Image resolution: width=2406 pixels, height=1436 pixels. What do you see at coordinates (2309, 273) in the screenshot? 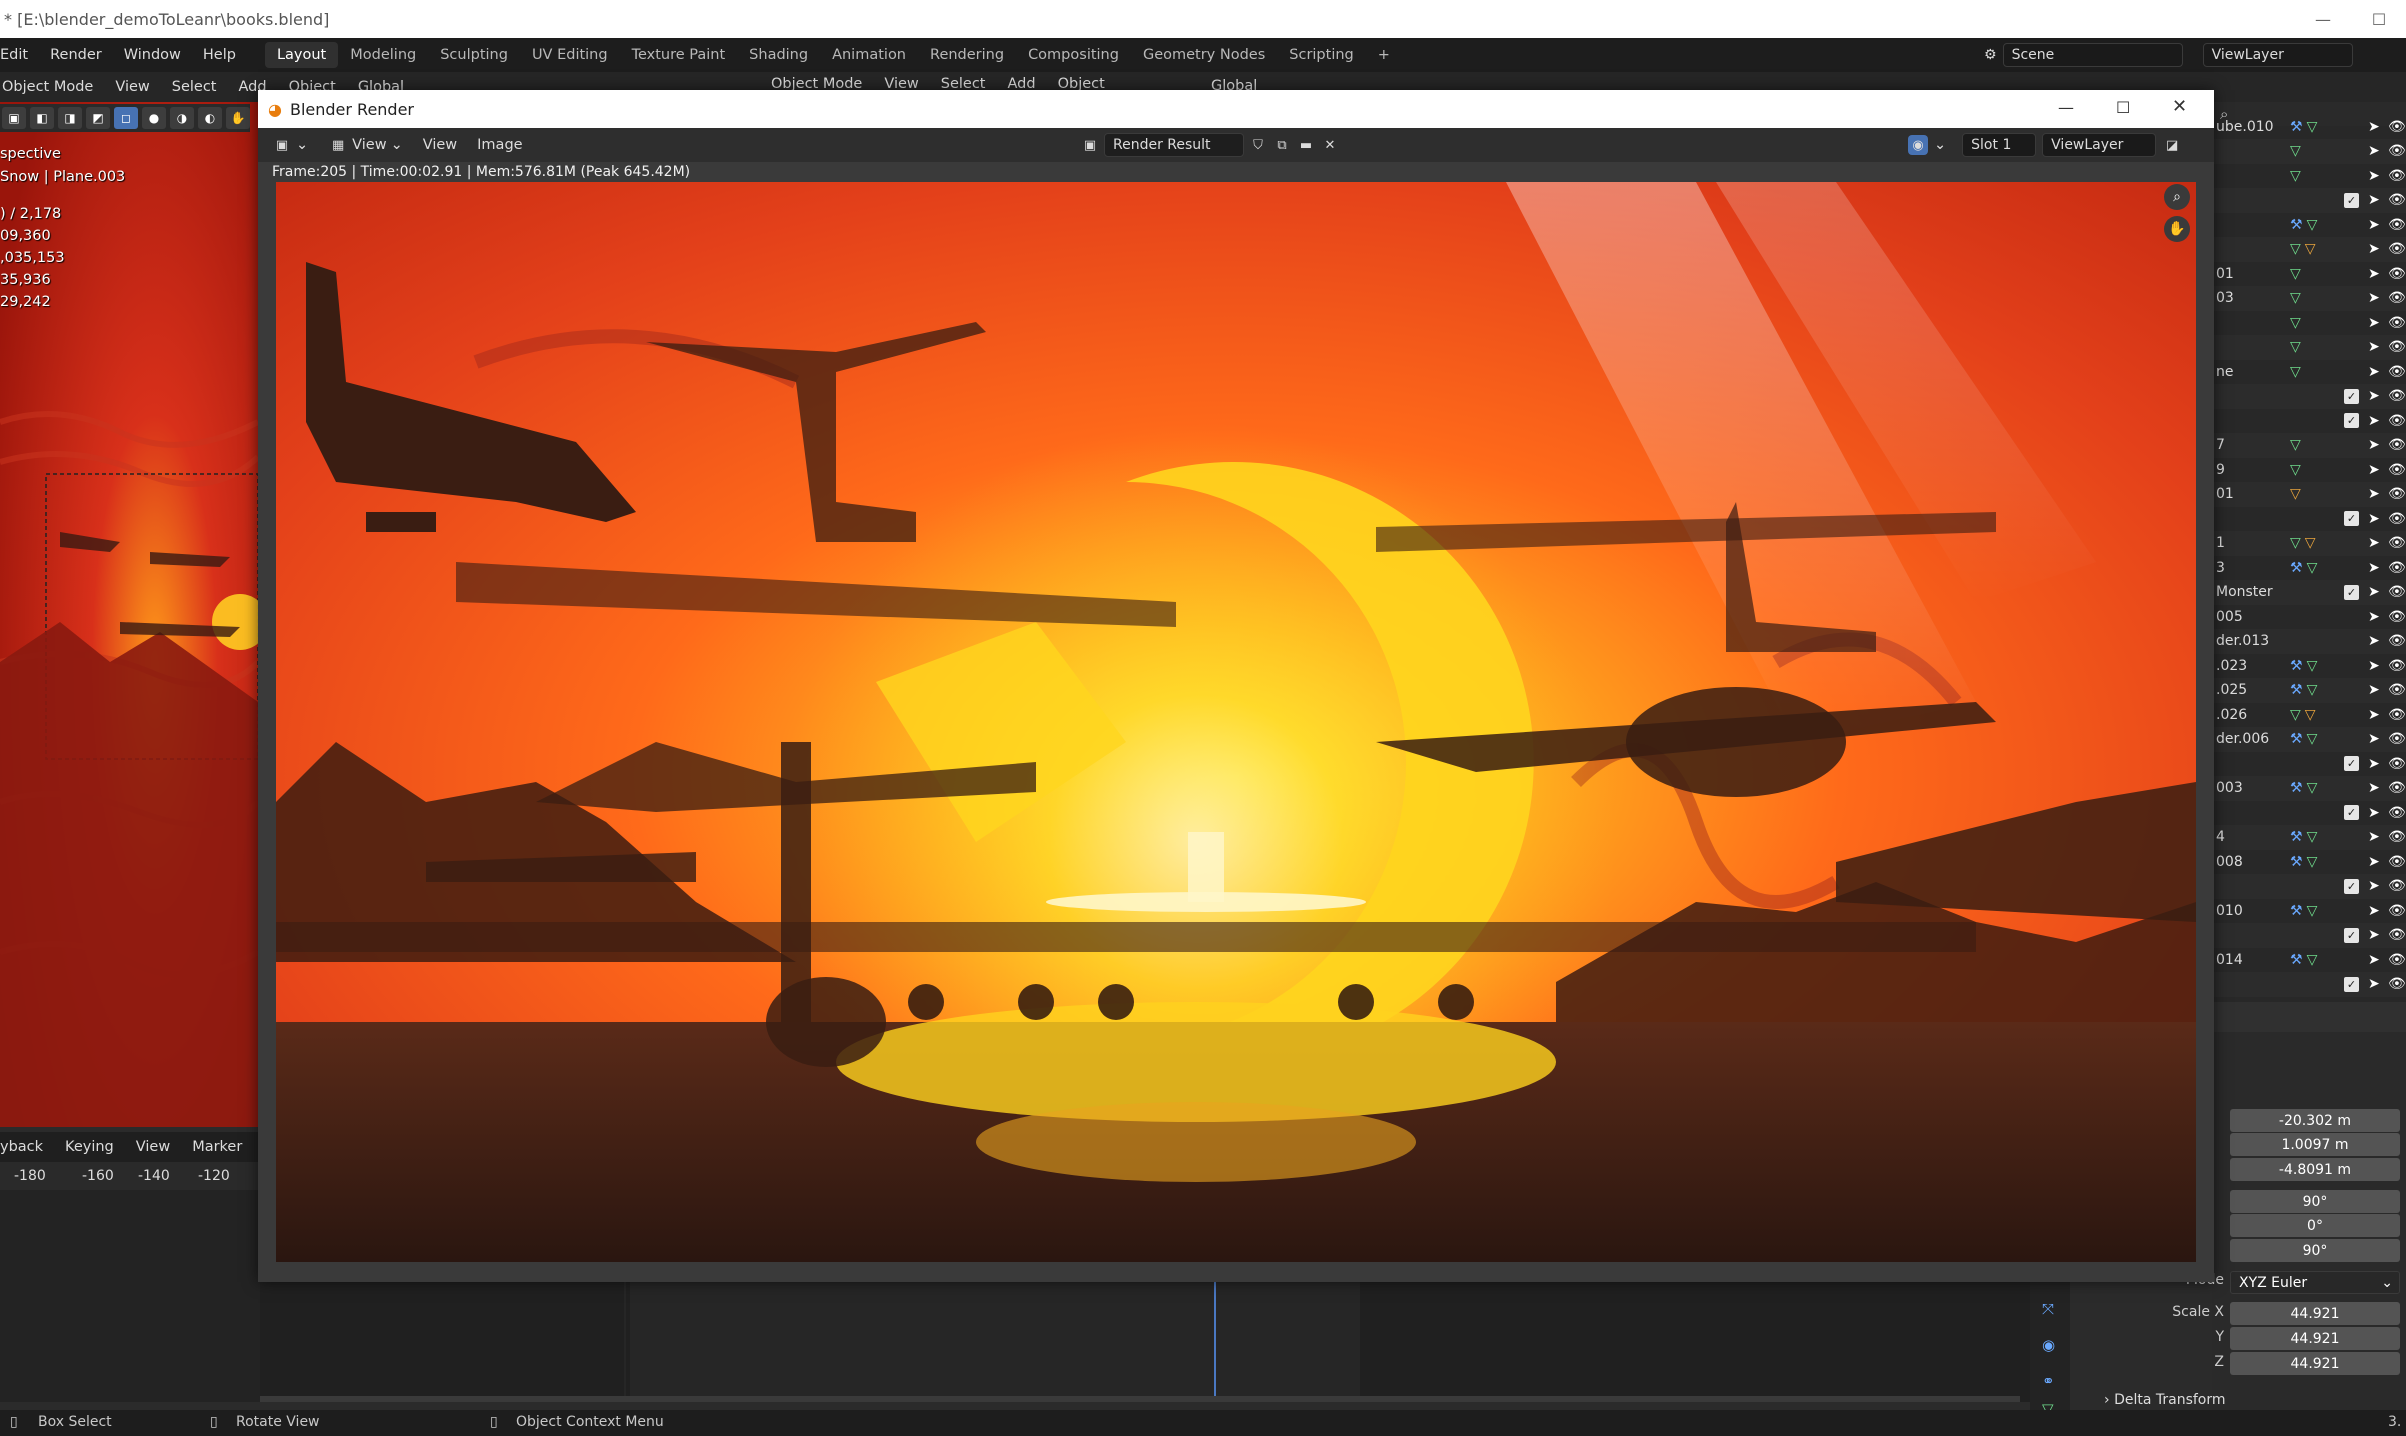
I see `outliner-row: 01 ▽ ➤ 👁` at bounding box center [2309, 273].